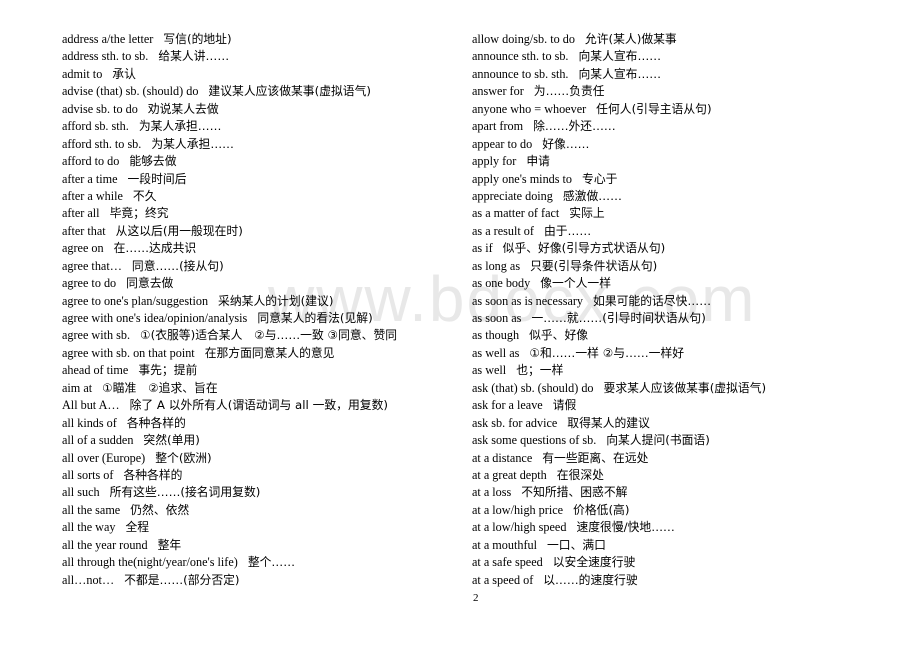  Describe the element at coordinates (88, 474) in the screenshot. I see `phrase-english: all sorts of` at that location.